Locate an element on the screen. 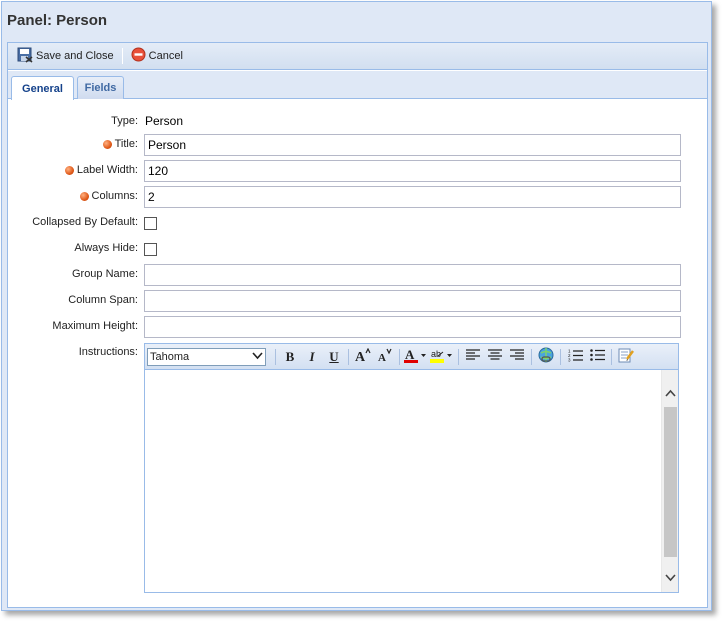 This screenshot has width=728, height=626. collapsed-by-default-label: Collapsed By Default: is located at coordinates (85, 222).